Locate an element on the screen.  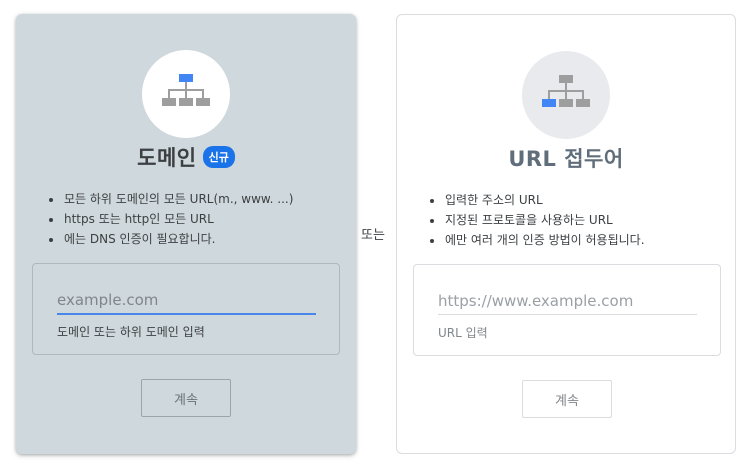
list-item: https 또는 http인 모든 URL is located at coordinates (193, 219).